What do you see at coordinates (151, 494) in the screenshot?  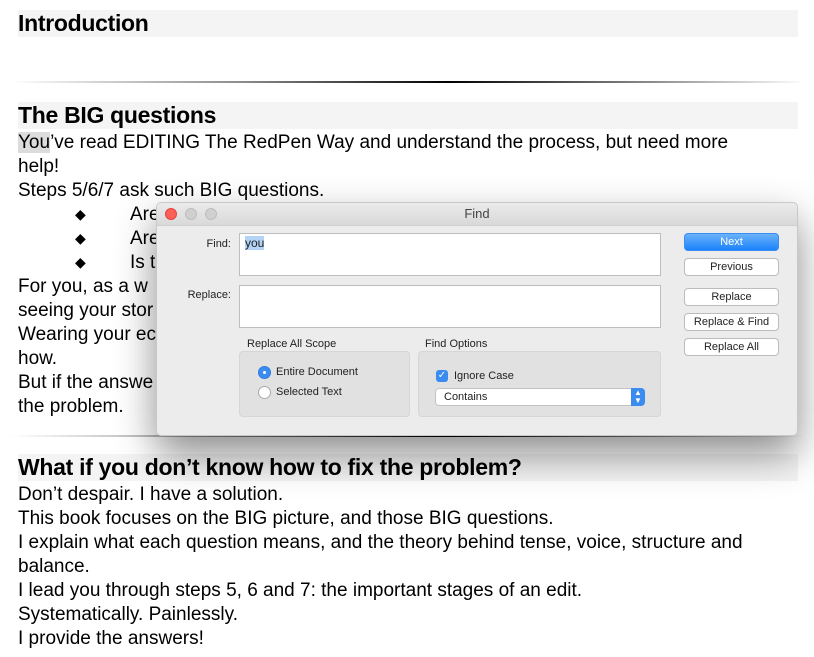 I see `paragraph: Don’t despair. I have a solution.` at bounding box center [151, 494].